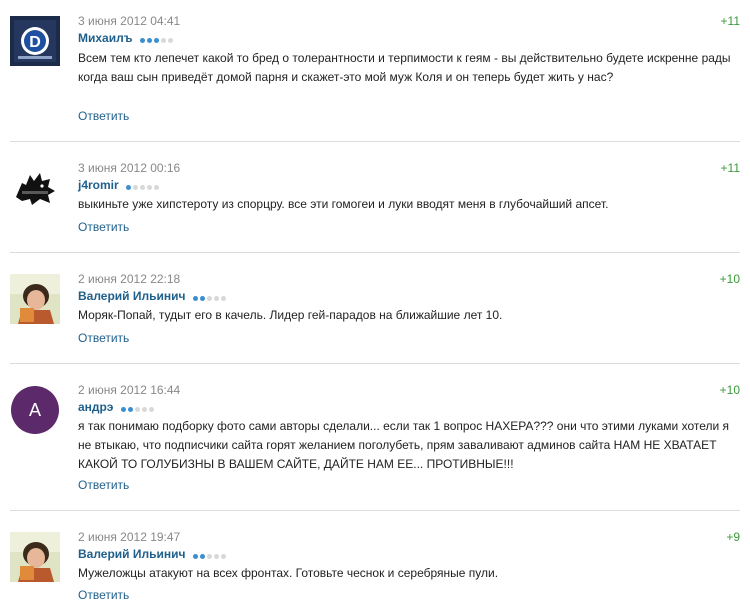 Image resolution: width=750 pixels, height=612 pixels. I want to click on author-line: андрэ, so click(117, 407).